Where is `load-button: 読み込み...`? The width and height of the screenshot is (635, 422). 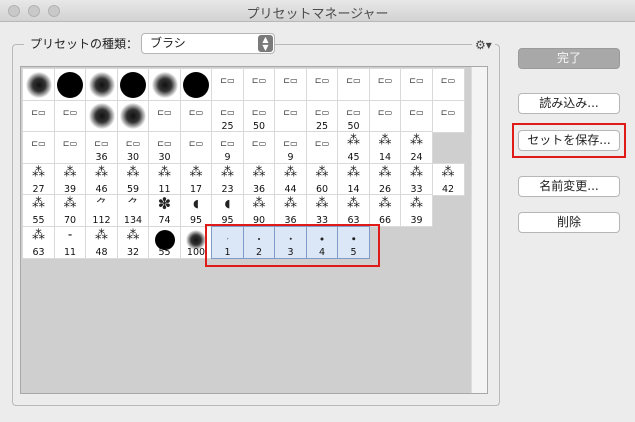 load-button: 読み込み... is located at coordinates (569, 103).